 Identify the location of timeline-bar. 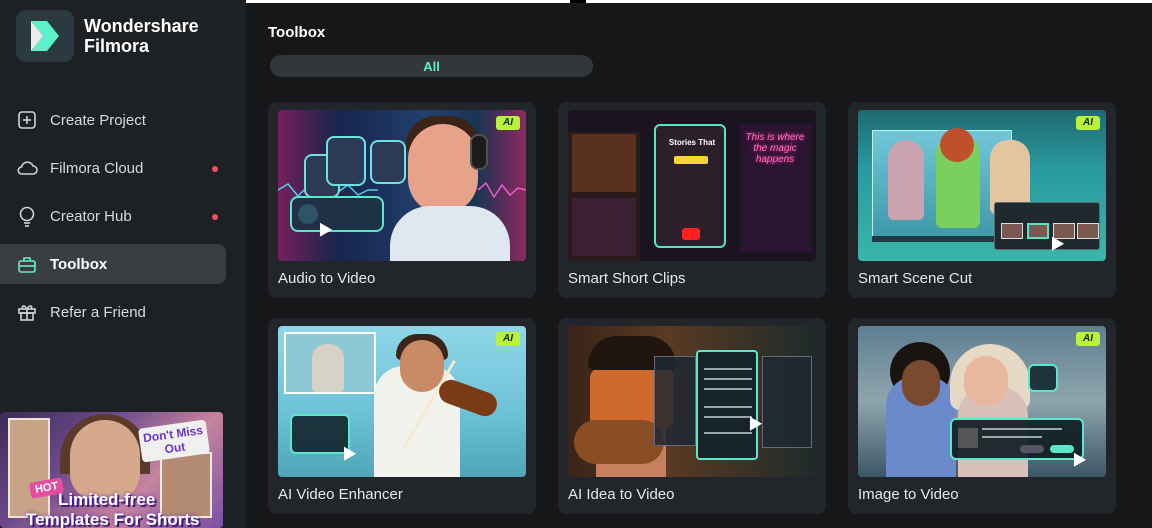
(934, 239).